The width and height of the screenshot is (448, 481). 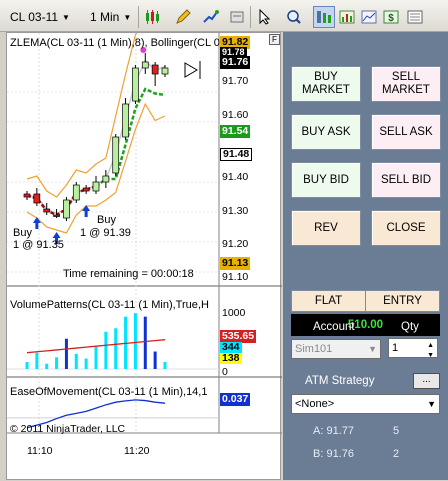 What do you see at coordinates (406, 84) in the screenshot?
I see `sell-market-button: SELL MARKET` at bounding box center [406, 84].